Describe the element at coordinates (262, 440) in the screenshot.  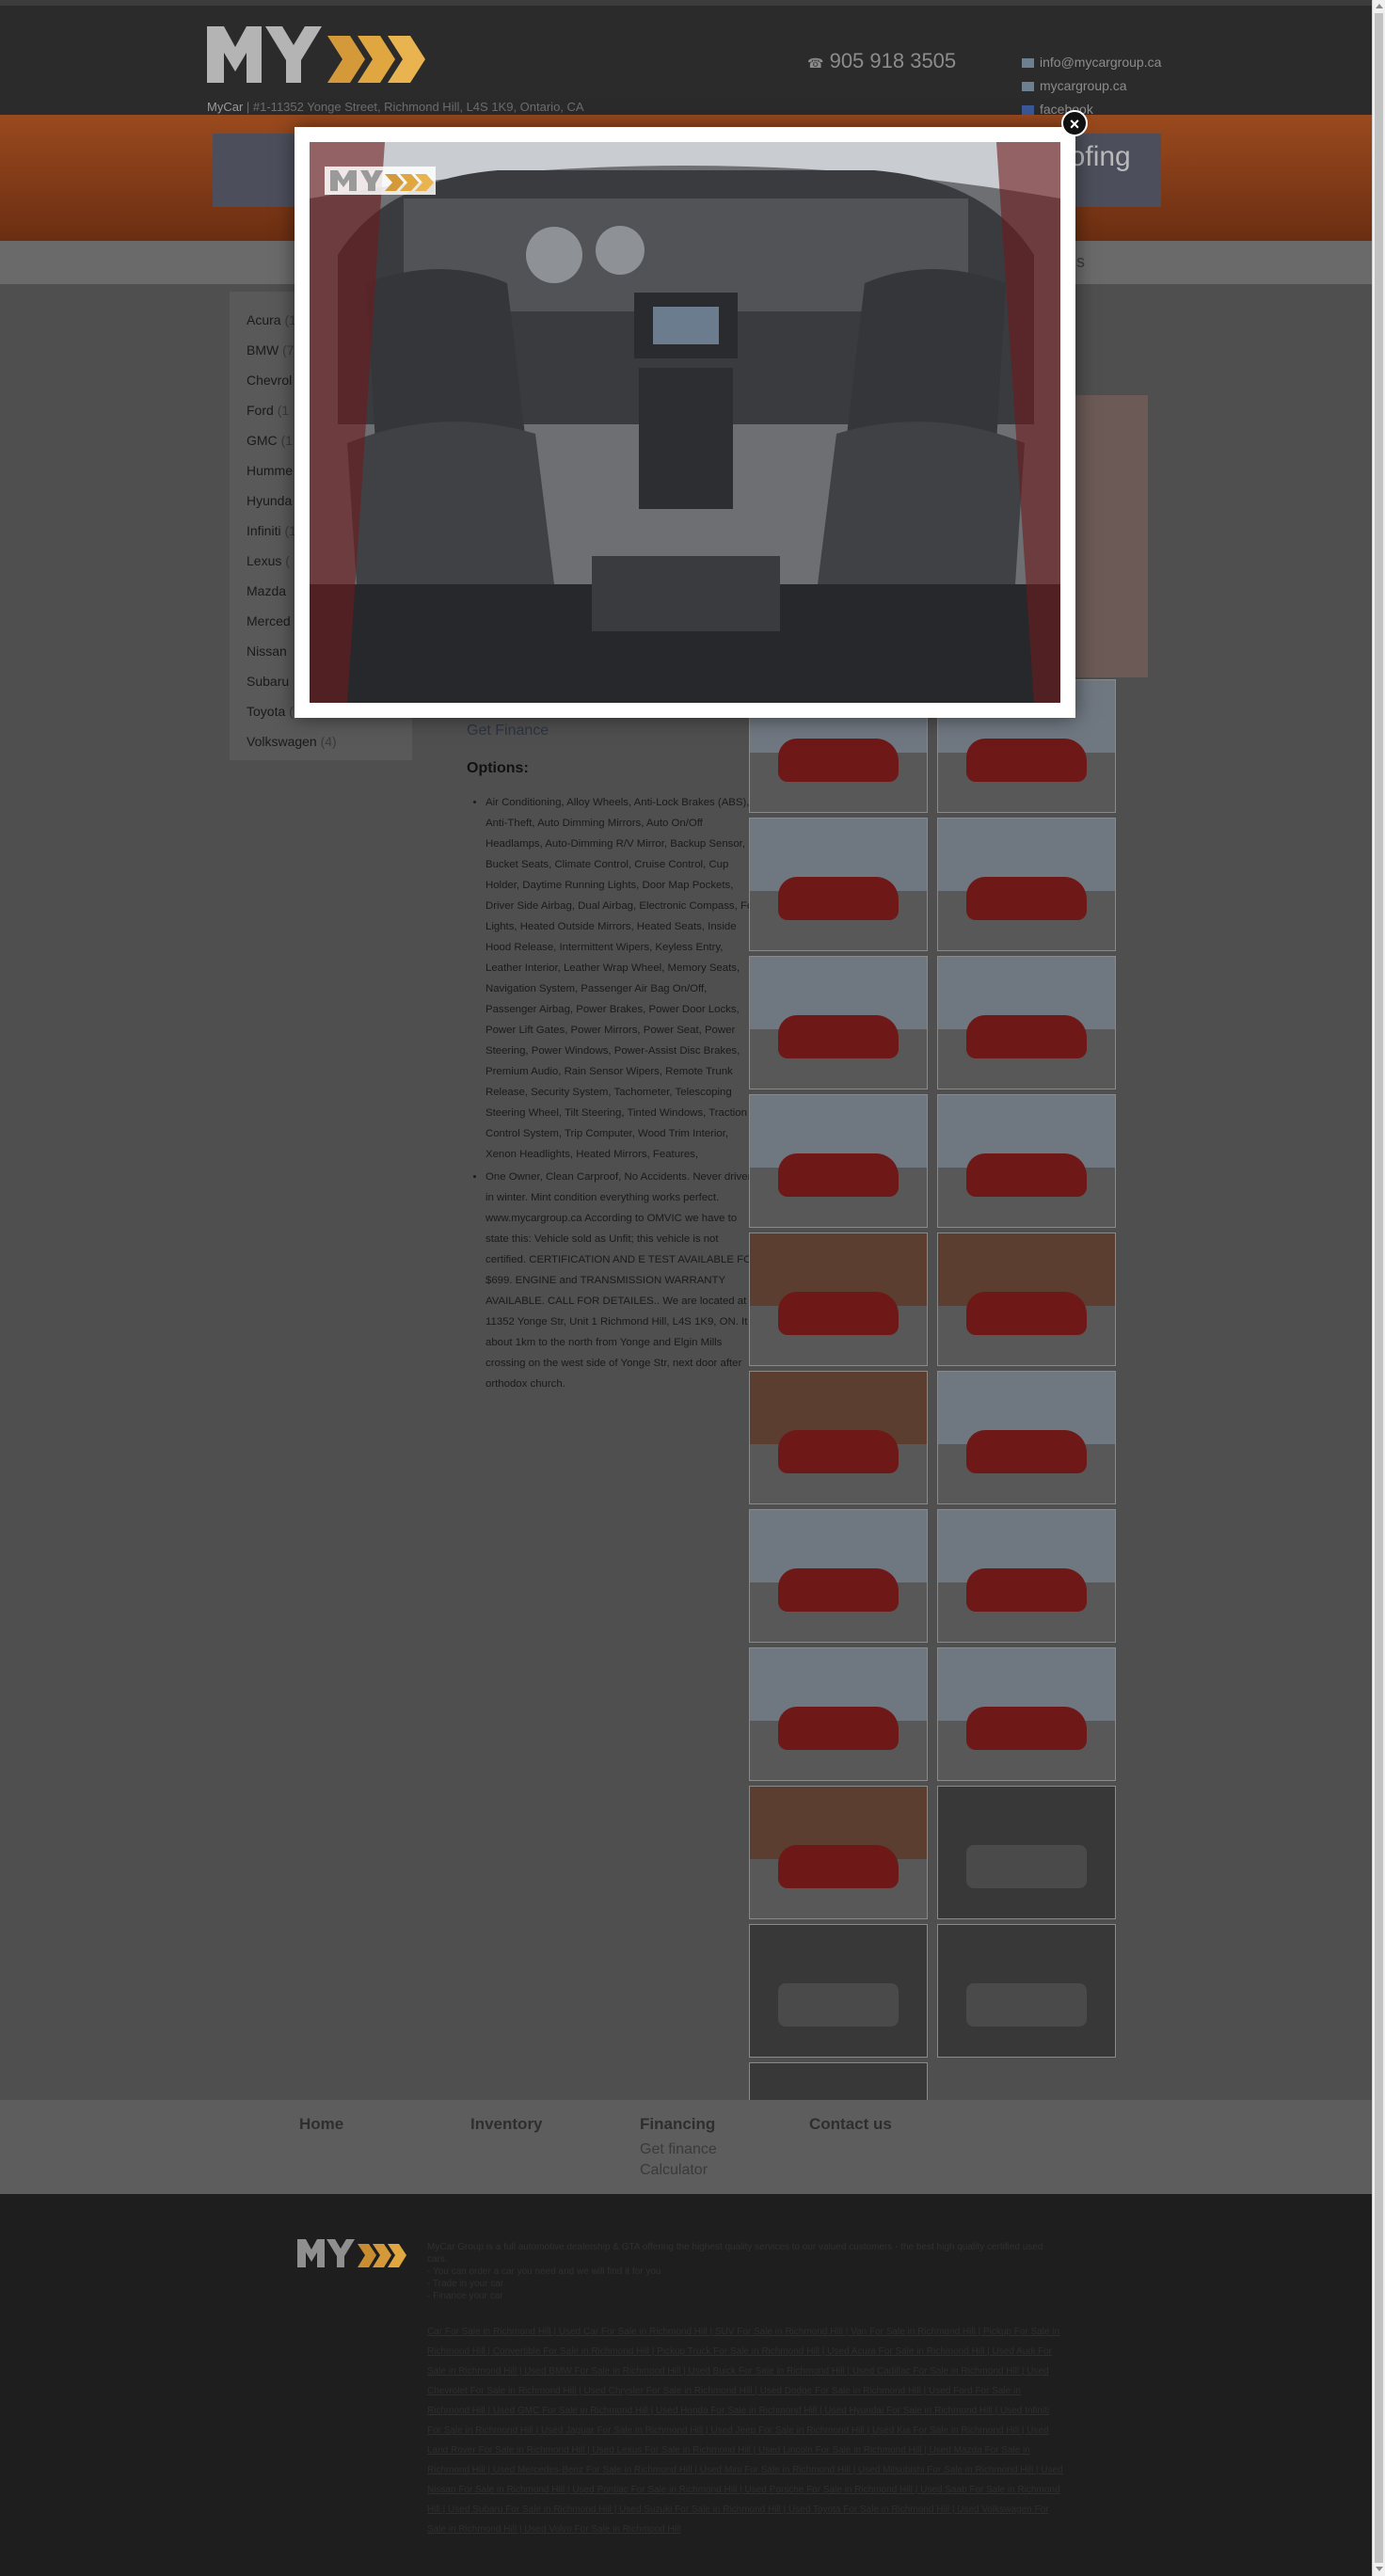
I see `make-name: GMC` at that location.